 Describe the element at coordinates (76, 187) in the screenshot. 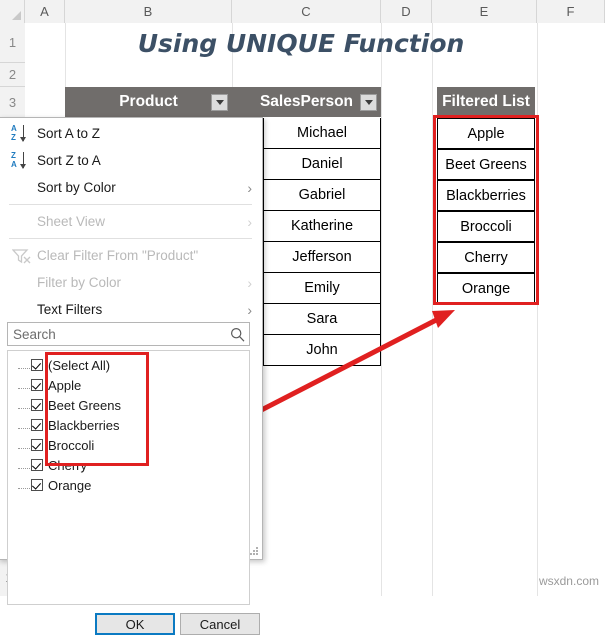

I see `menu-item-label: Sort by Color` at that location.